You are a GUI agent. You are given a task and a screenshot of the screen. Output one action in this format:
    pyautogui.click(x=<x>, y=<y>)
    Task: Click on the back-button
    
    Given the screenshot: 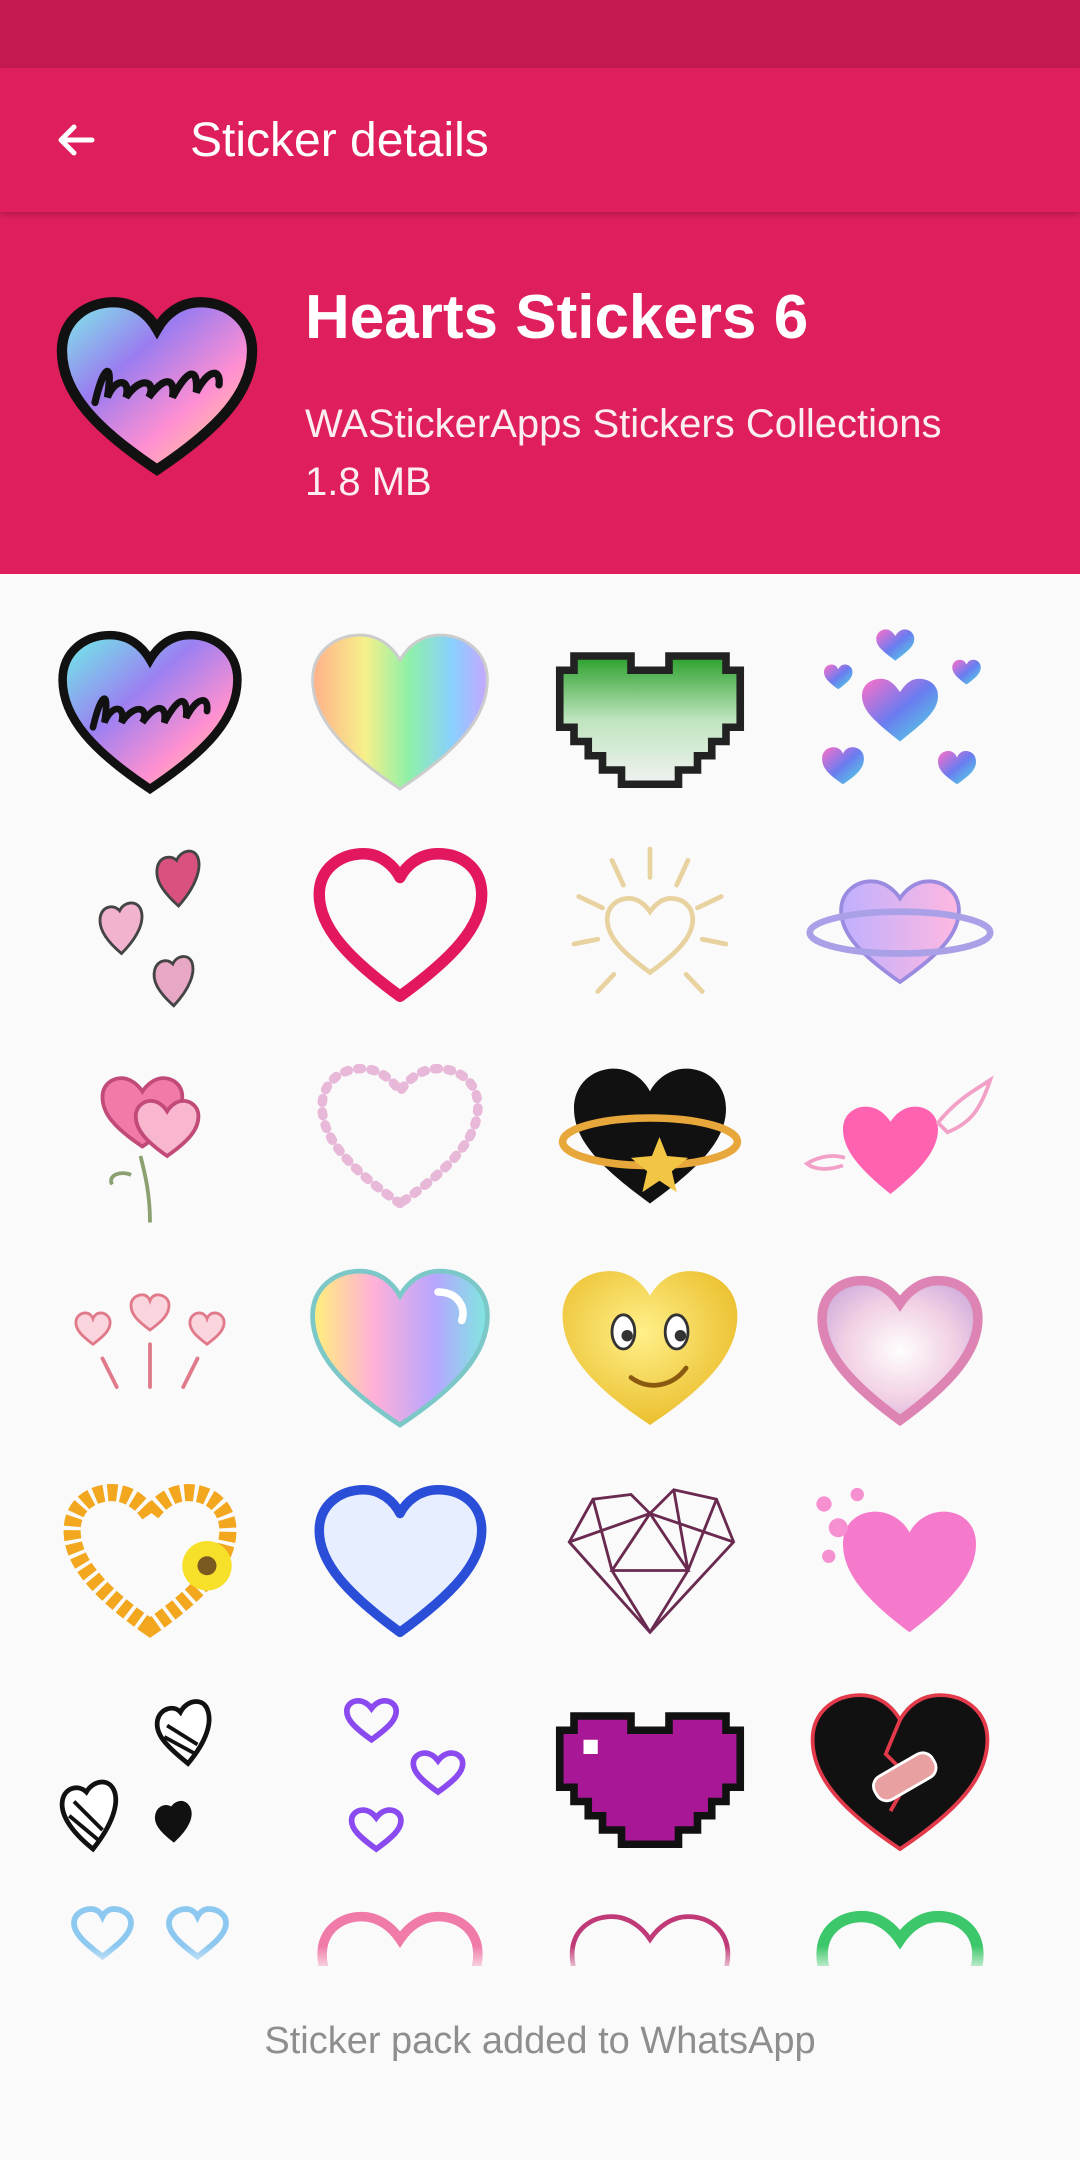 What is the action you would take?
    pyautogui.click(x=76, y=140)
    